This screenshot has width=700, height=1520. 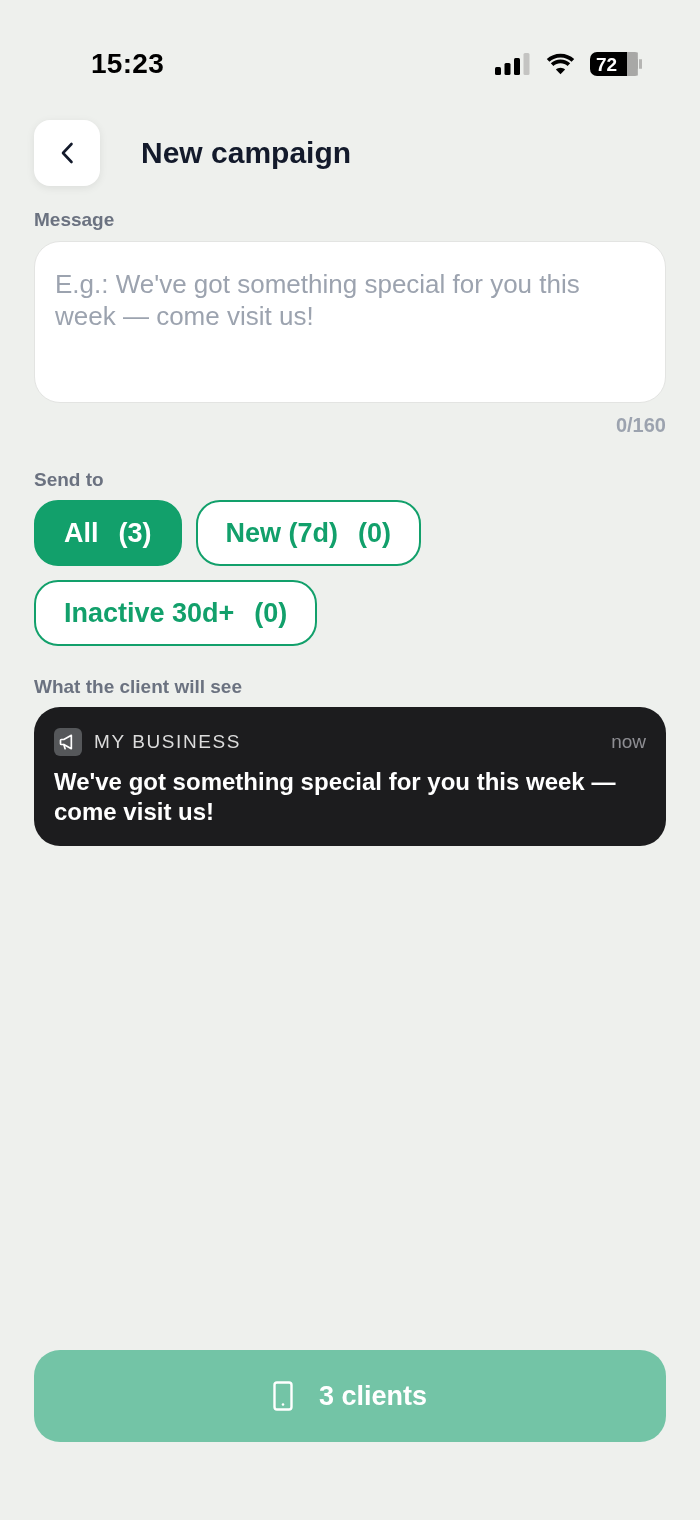 What do you see at coordinates (616, 64) in the screenshot?
I see `battery-indicator: 72` at bounding box center [616, 64].